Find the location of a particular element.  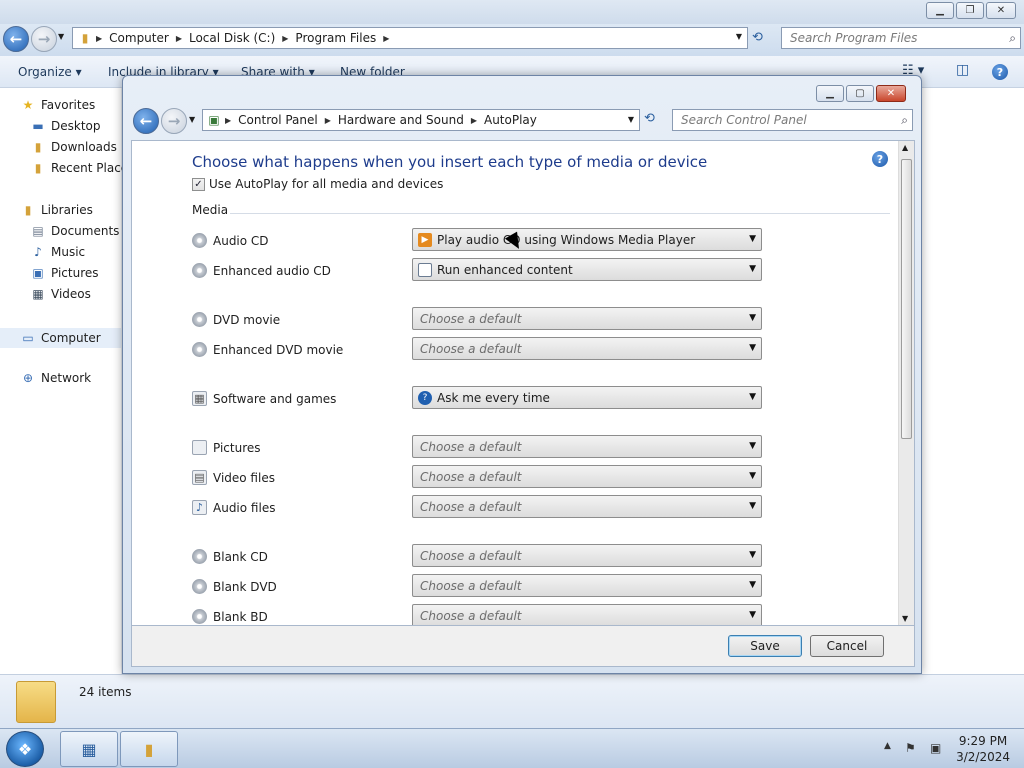

documents-icon: ▤ is located at coordinates (38, 231).